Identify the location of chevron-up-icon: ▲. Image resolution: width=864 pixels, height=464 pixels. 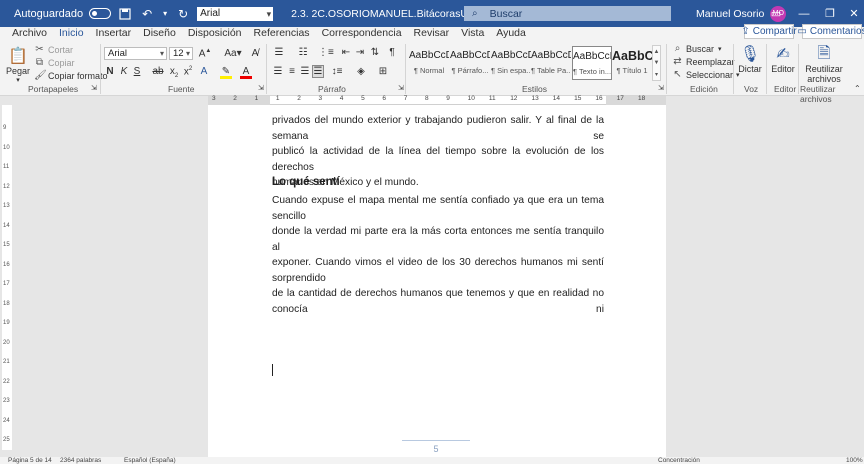
(657, 52).